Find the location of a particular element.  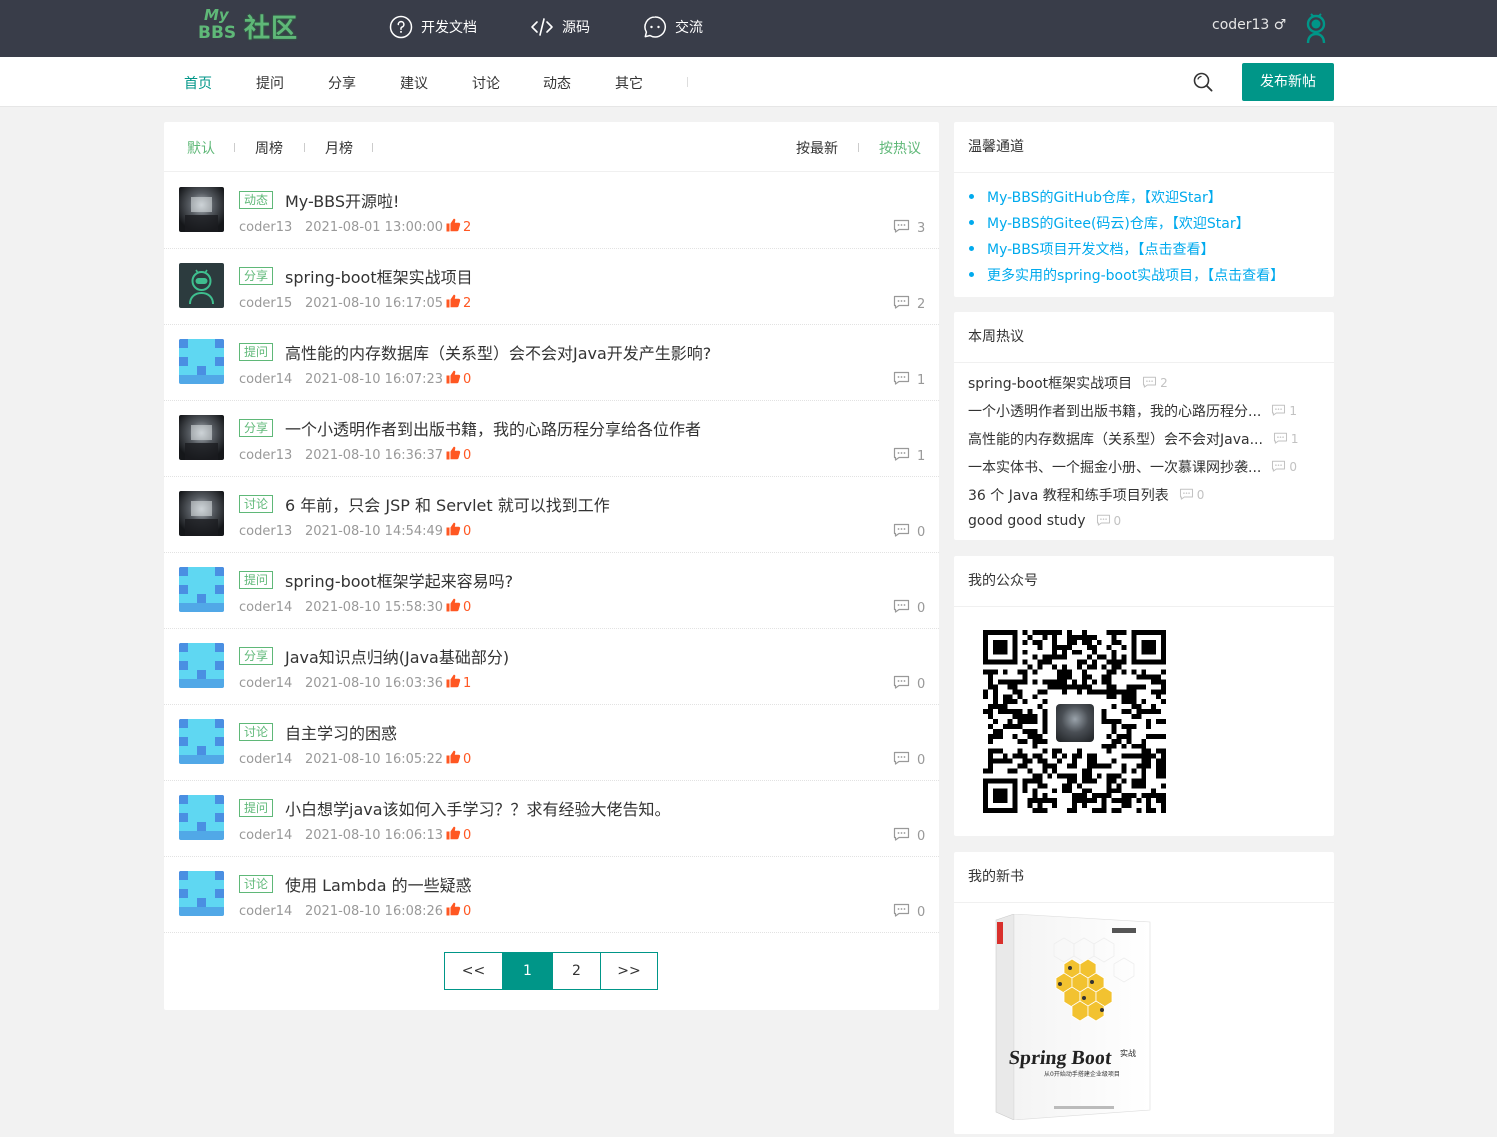

post-likes: 0 is located at coordinates (458, 911).